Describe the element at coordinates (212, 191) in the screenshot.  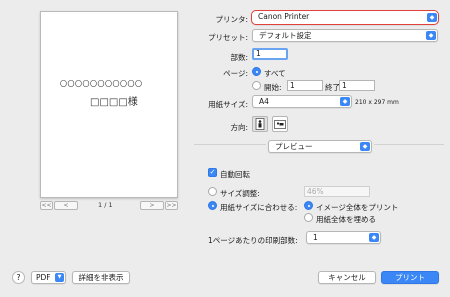
I see `scale-radio` at that location.